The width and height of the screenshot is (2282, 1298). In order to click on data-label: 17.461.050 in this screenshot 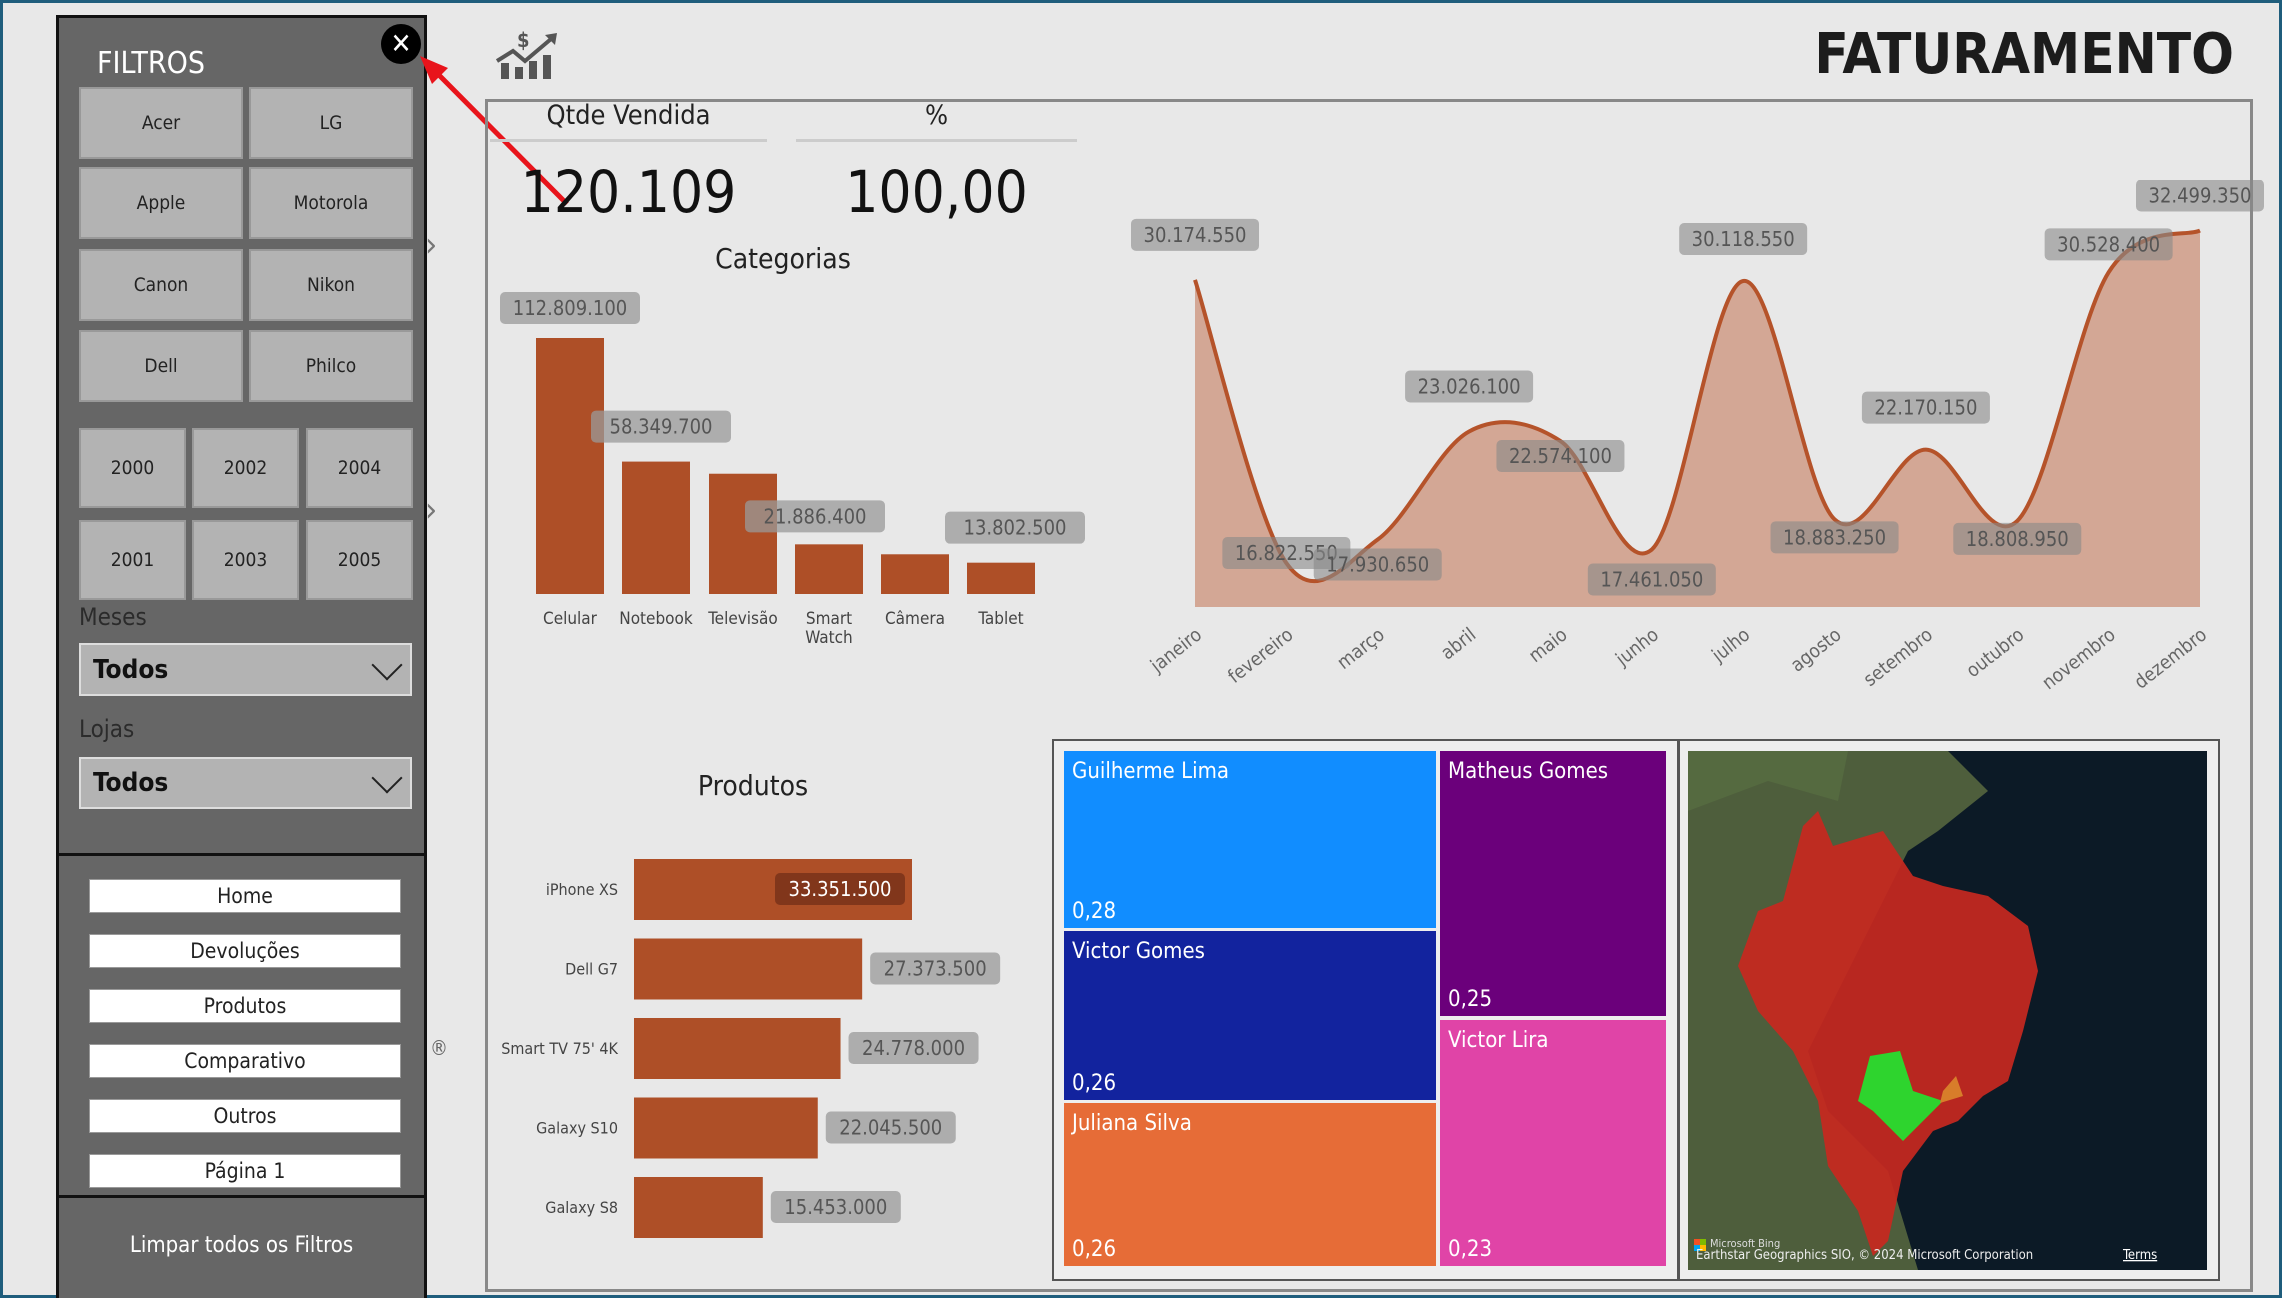, I will do `click(1651, 579)`.